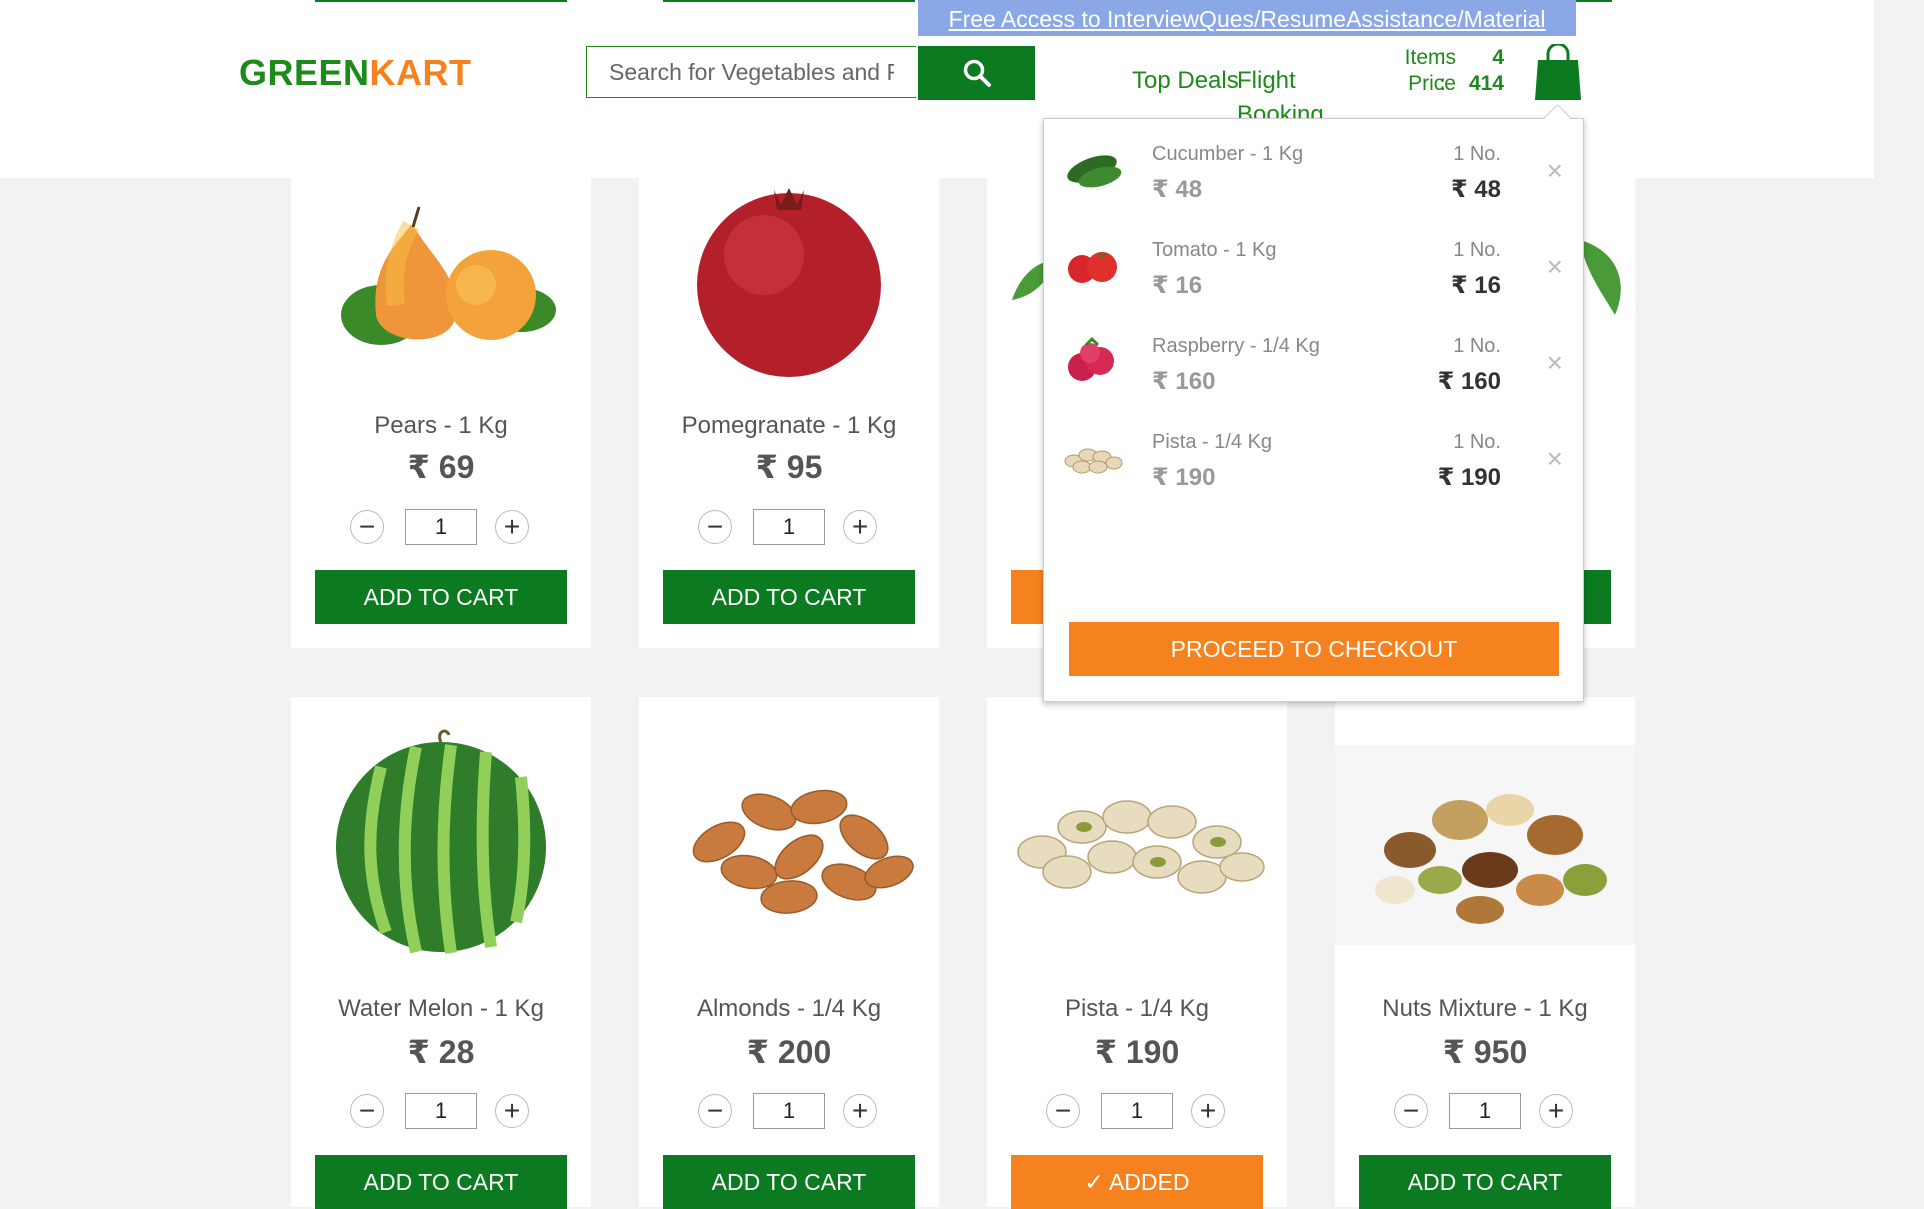  What do you see at coordinates (1430, 57) in the screenshot?
I see `items-label: Items` at bounding box center [1430, 57].